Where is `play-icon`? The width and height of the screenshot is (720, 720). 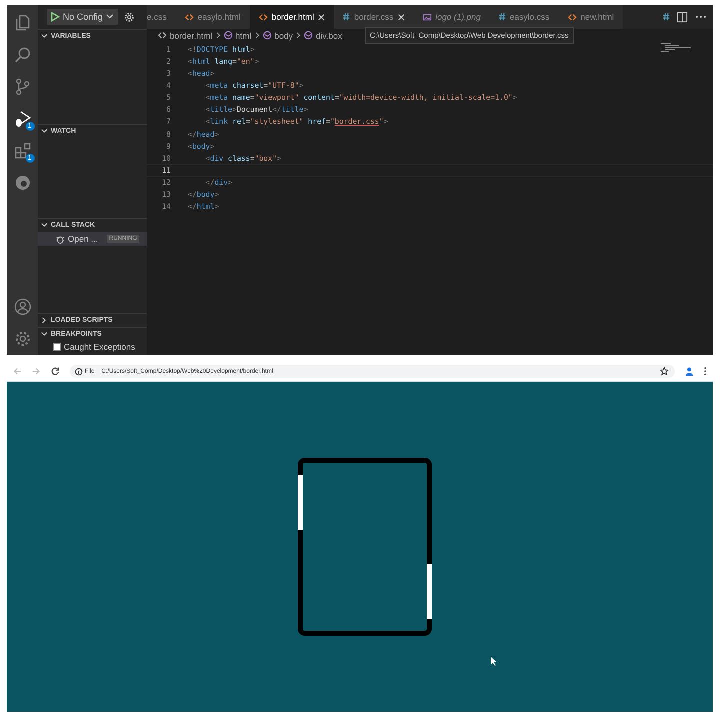 play-icon is located at coordinates (55, 17).